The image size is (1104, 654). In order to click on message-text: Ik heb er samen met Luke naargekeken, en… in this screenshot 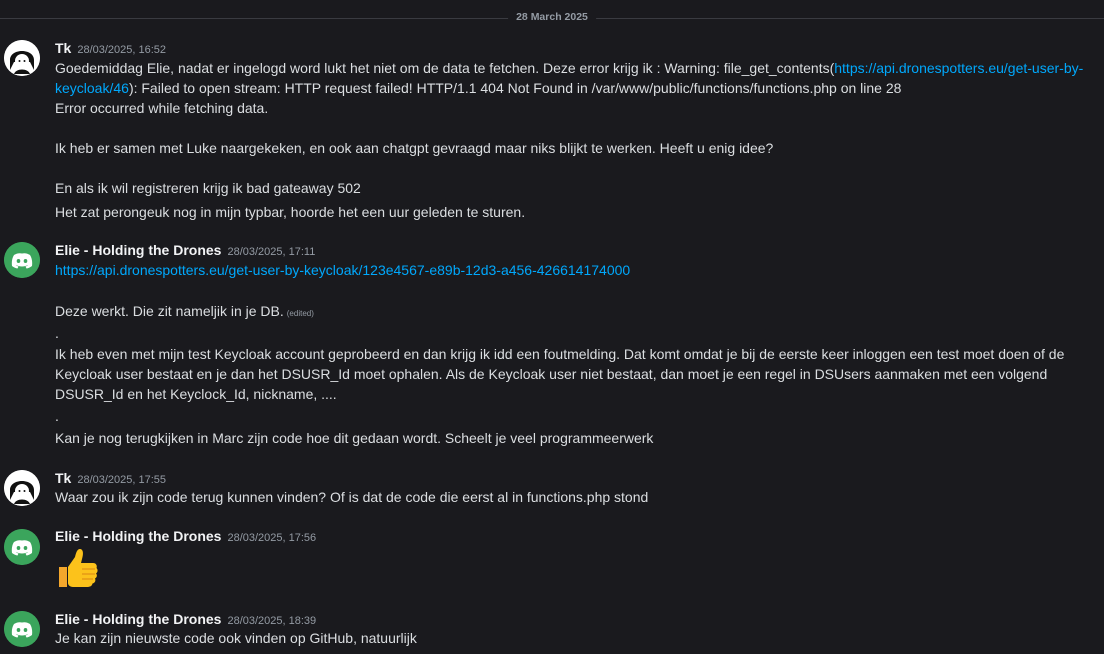, I will do `click(414, 148)`.